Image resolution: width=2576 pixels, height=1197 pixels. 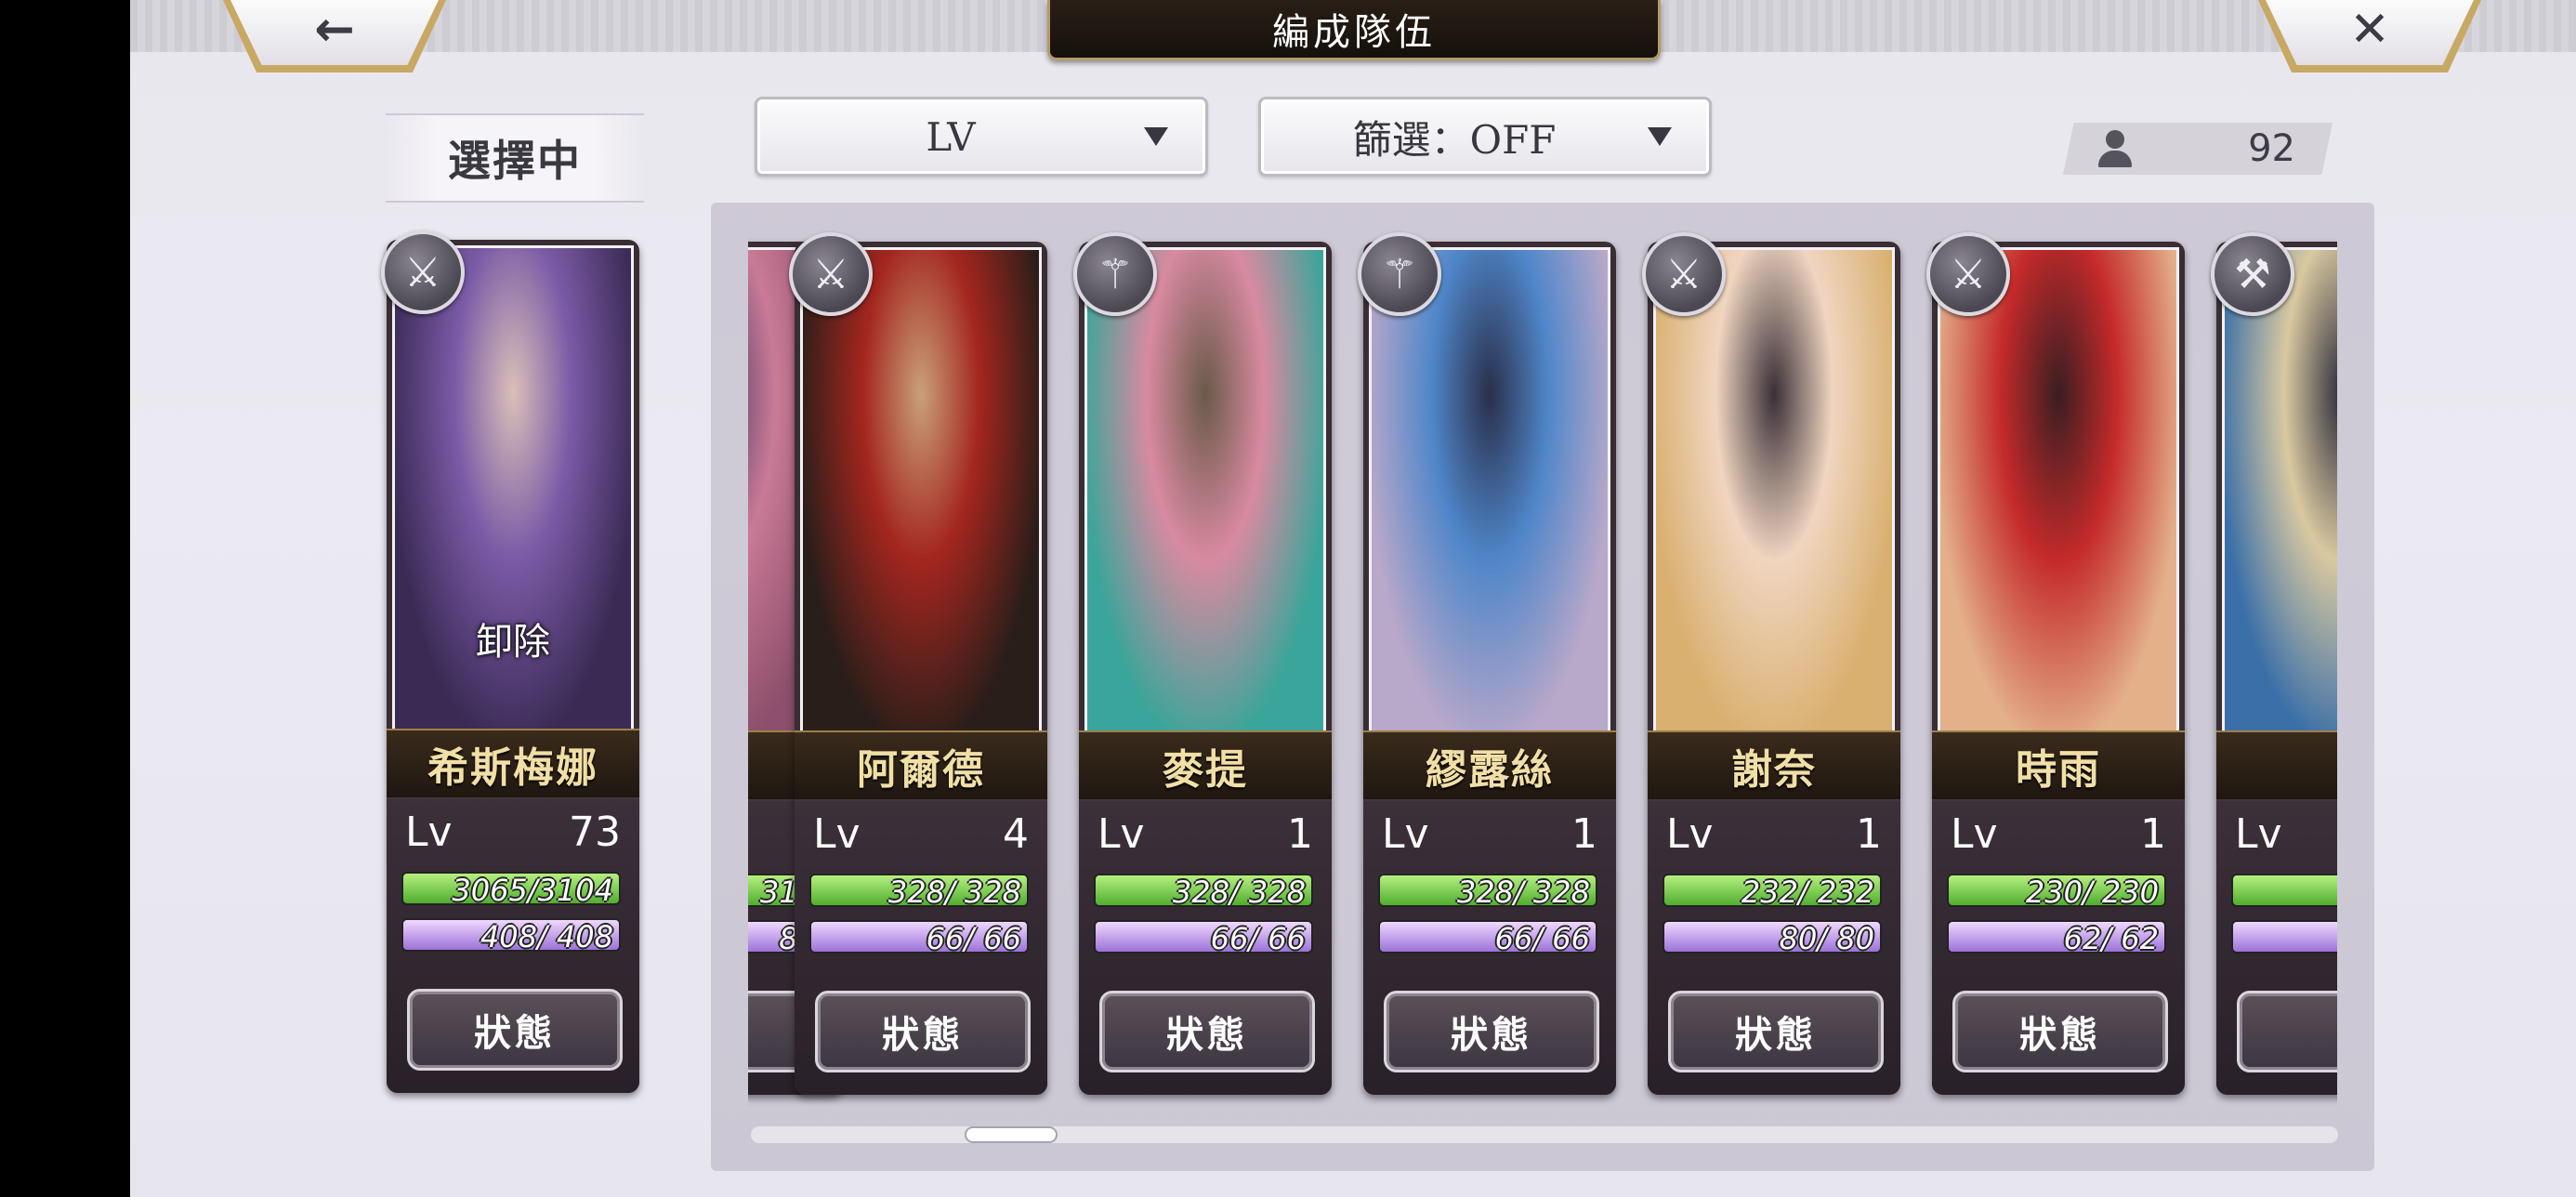 I want to click on mp-value: 62/ 62, so click(x=2111, y=938).